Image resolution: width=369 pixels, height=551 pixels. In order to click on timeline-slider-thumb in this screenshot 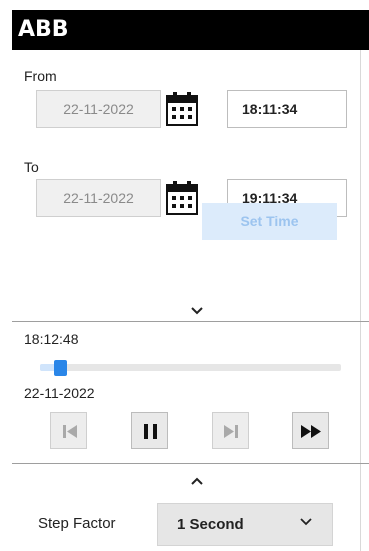, I will do `click(61, 368)`.